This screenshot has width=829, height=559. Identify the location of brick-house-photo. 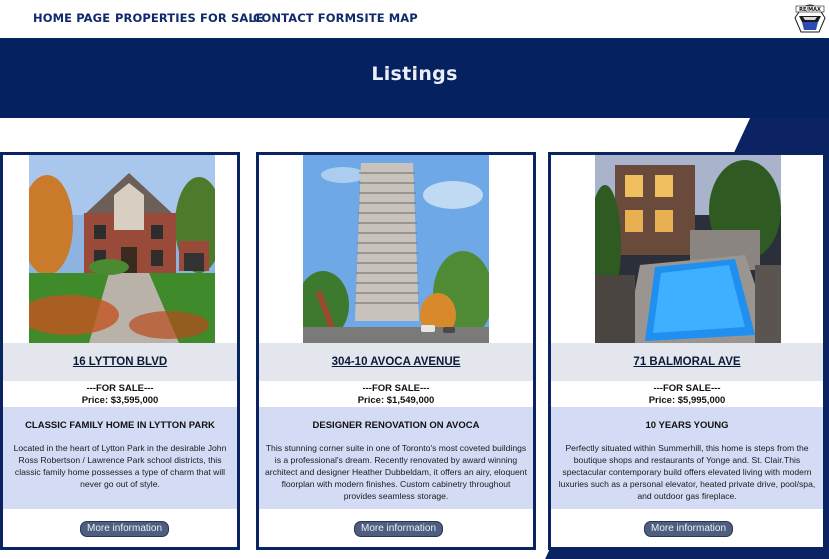
(122, 249).